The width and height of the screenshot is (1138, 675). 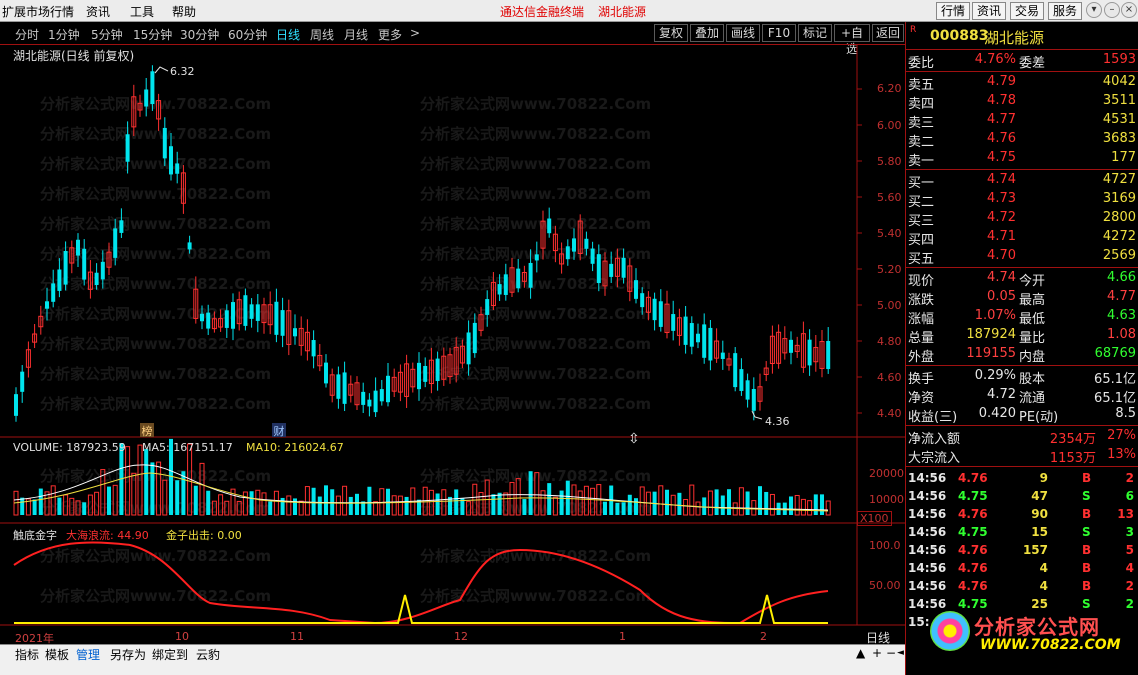 What do you see at coordinates (247, 34) in the screenshot?
I see `tab-60min: 60分钟` at bounding box center [247, 34].